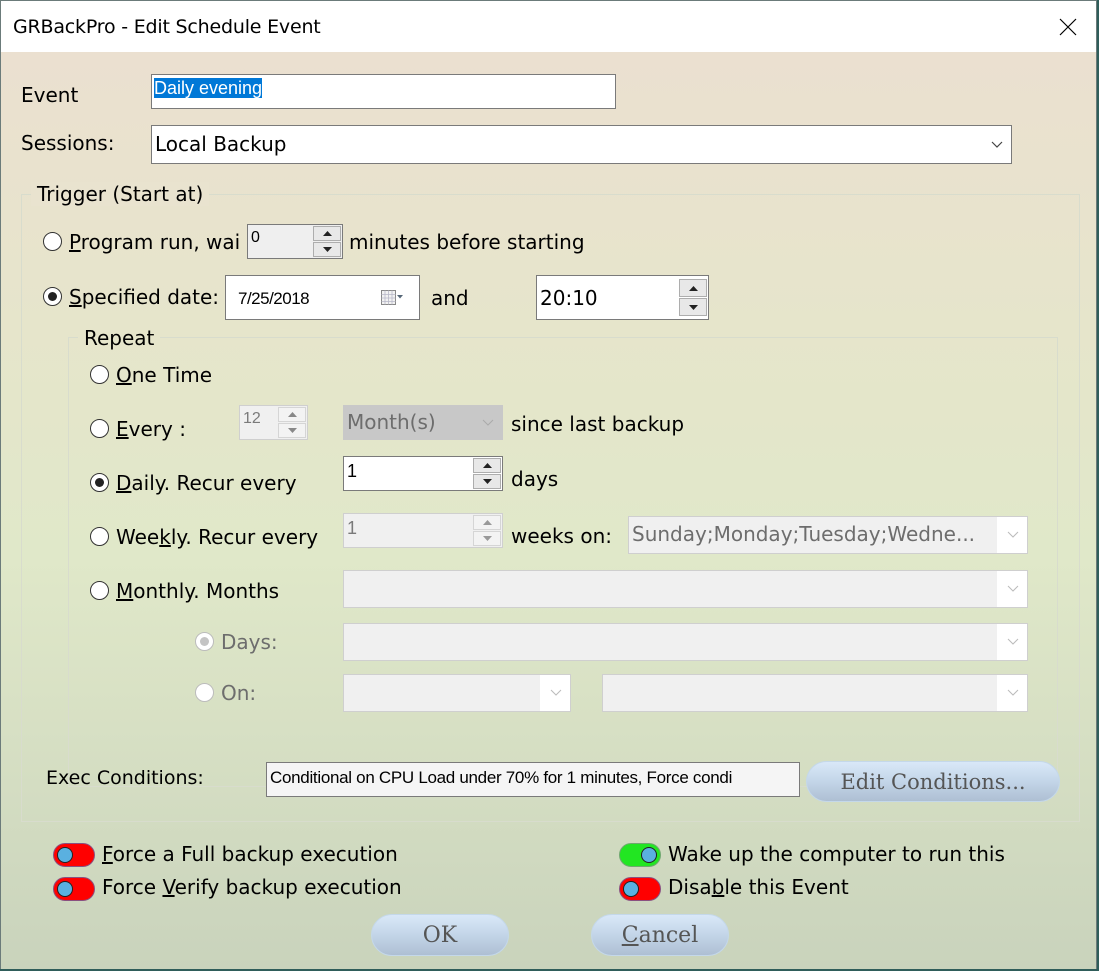  I want to click on weekly-text-pre: Wee, so click(138, 537).